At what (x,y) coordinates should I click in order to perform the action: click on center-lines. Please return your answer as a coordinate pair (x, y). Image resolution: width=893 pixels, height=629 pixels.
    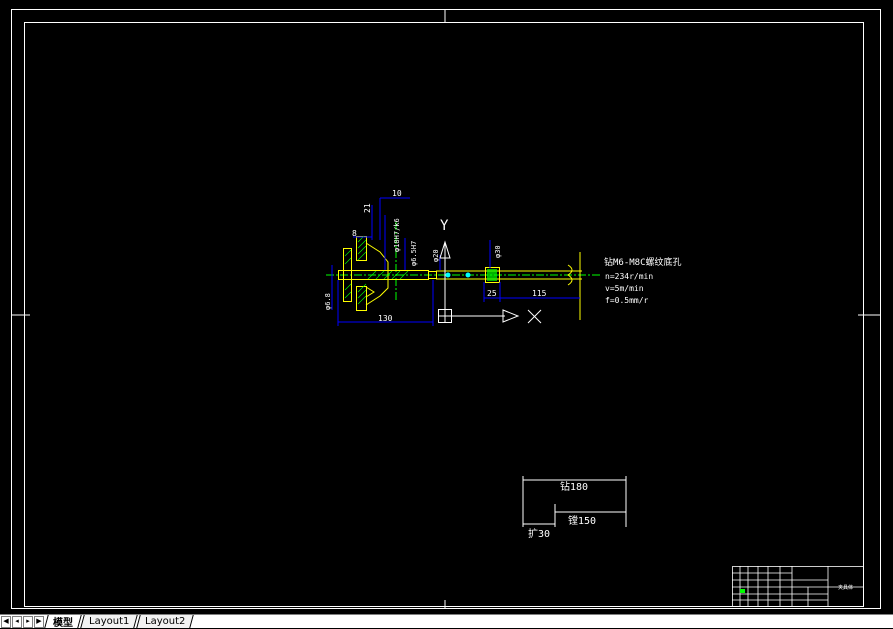
    Looking at the image, I should click on (463, 261).